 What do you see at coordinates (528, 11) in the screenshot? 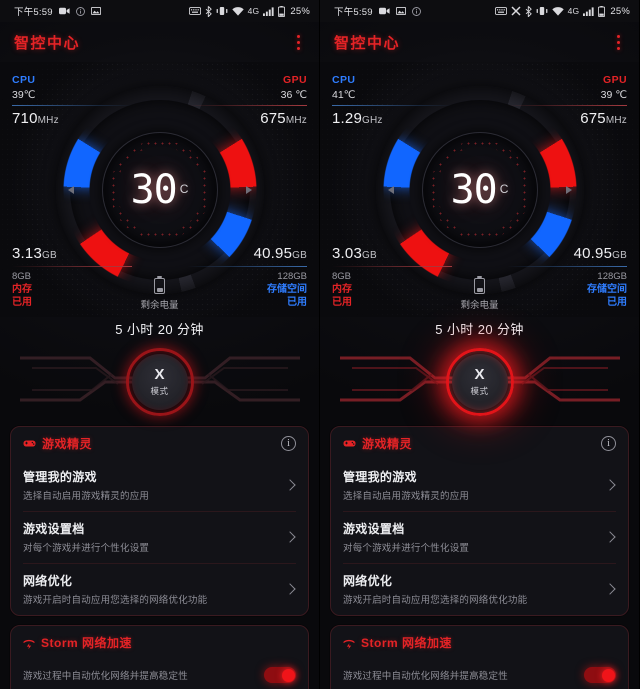
I see `bluetooth-icon` at bounding box center [528, 11].